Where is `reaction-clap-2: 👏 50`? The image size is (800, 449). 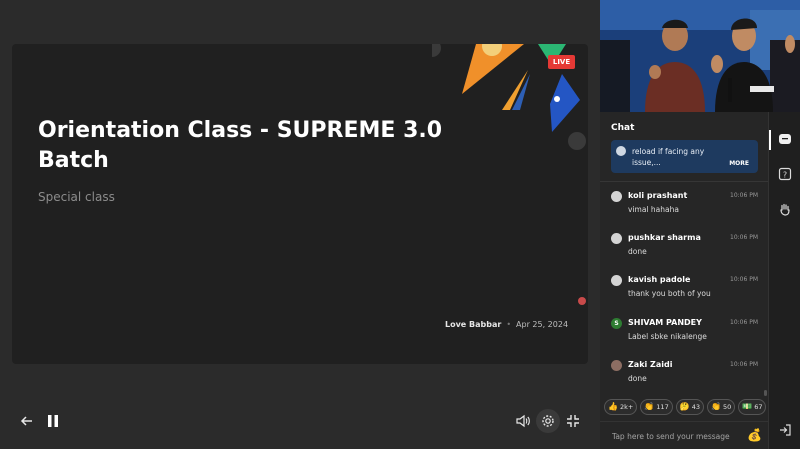
reaction-clap-2: 👏 50 is located at coordinates (721, 407).